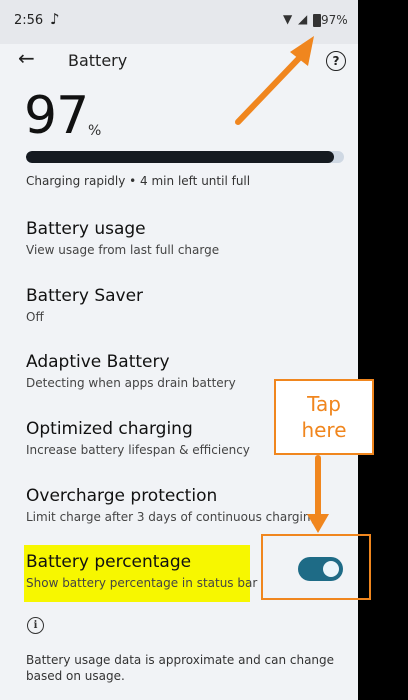 The image size is (408, 700). I want to click on wifi-icon: ▼, so click(288, 19).